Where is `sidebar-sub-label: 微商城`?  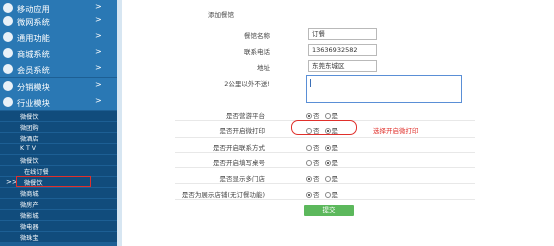
sidebar-sub-label: 微商城 is located at coordinates (29, 194).